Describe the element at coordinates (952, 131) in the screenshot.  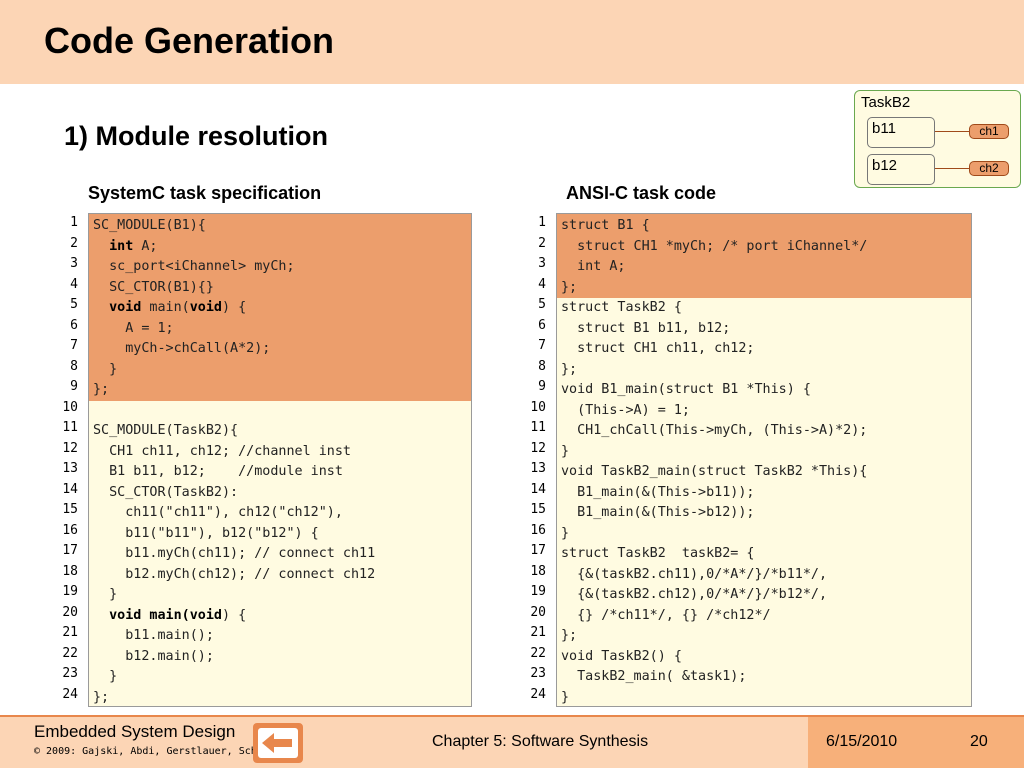
I see `wire-b11-ch1` at that location.